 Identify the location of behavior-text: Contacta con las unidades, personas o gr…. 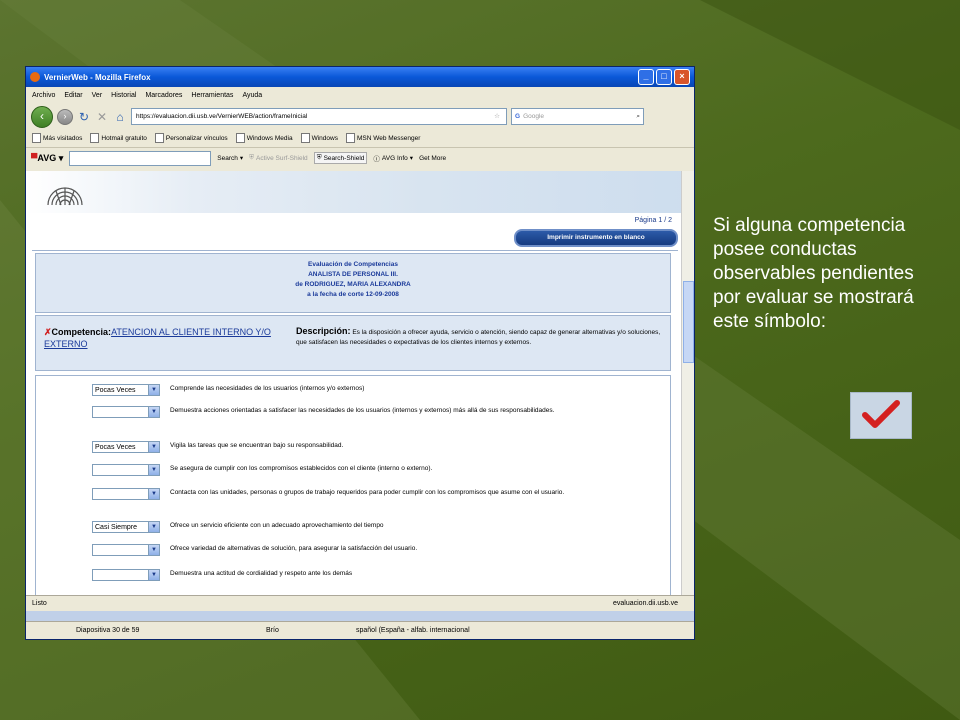
(367, 492).